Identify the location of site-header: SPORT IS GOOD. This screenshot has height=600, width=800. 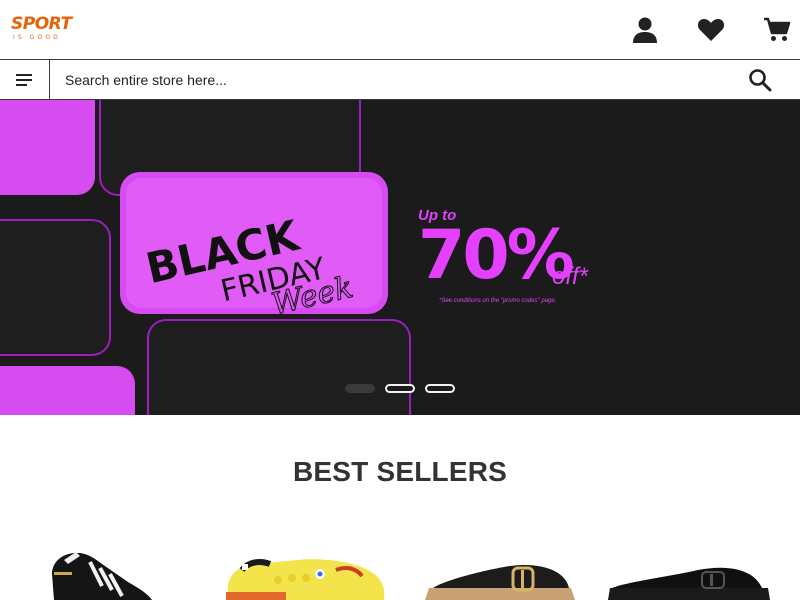
(400, 30).